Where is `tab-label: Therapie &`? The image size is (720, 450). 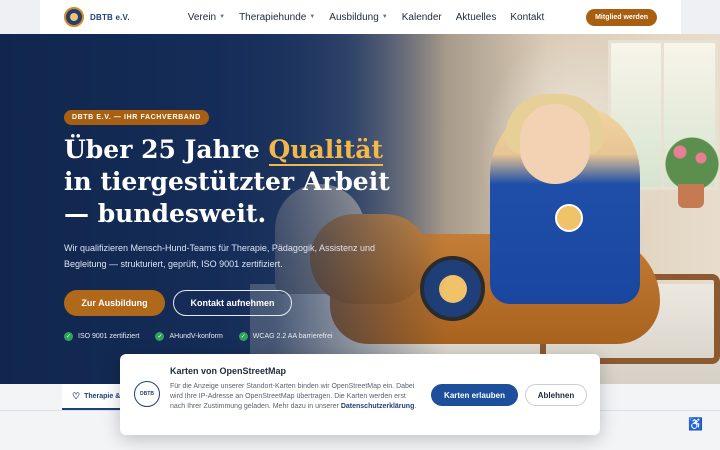
tab-label: Therapie & is located at coordinates (102, 396).